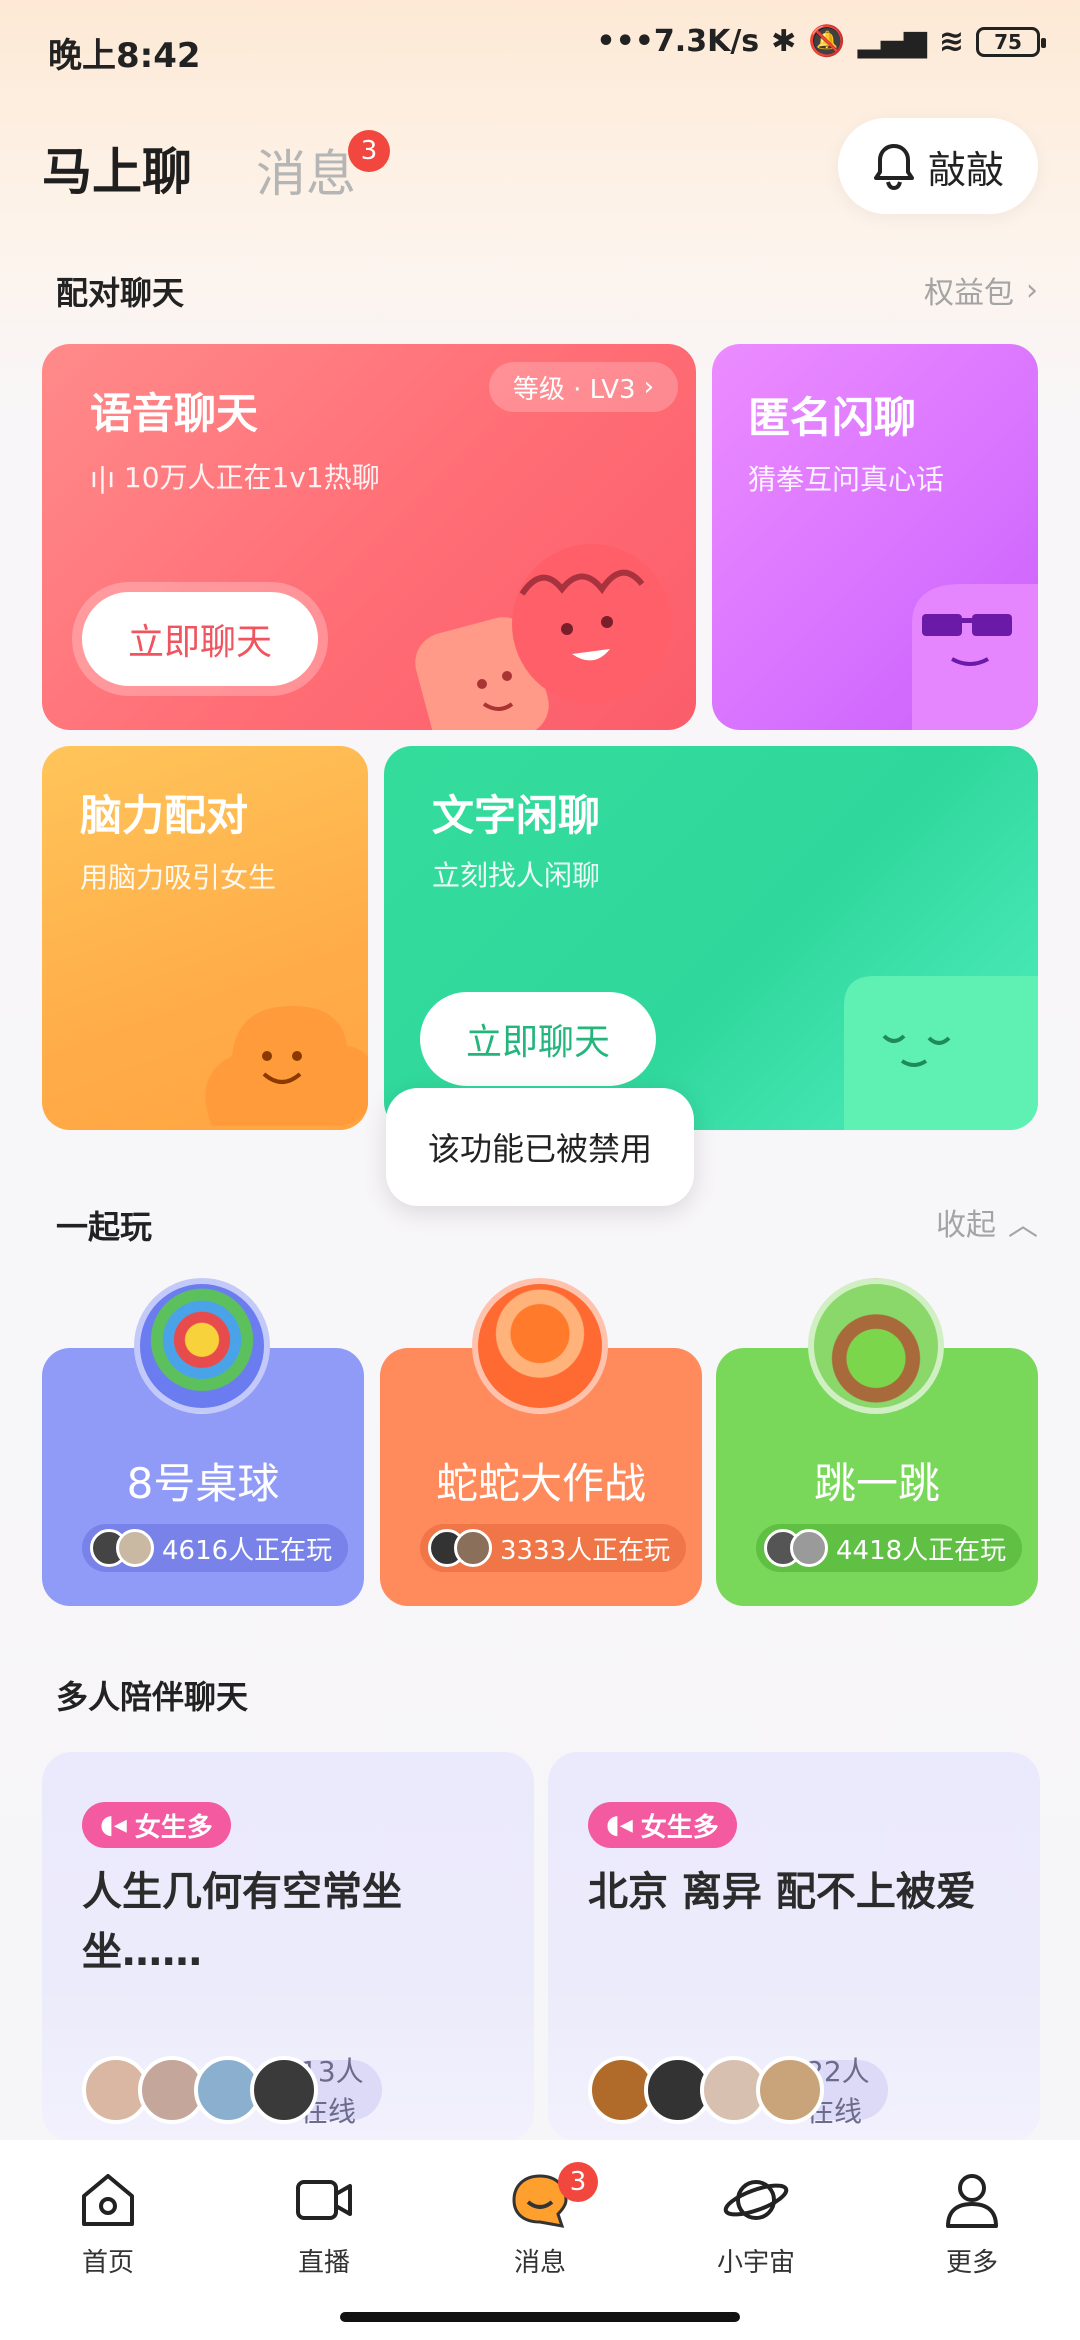  I want to click on game-name: 蛇蛇大作战, so click(540, 1483).